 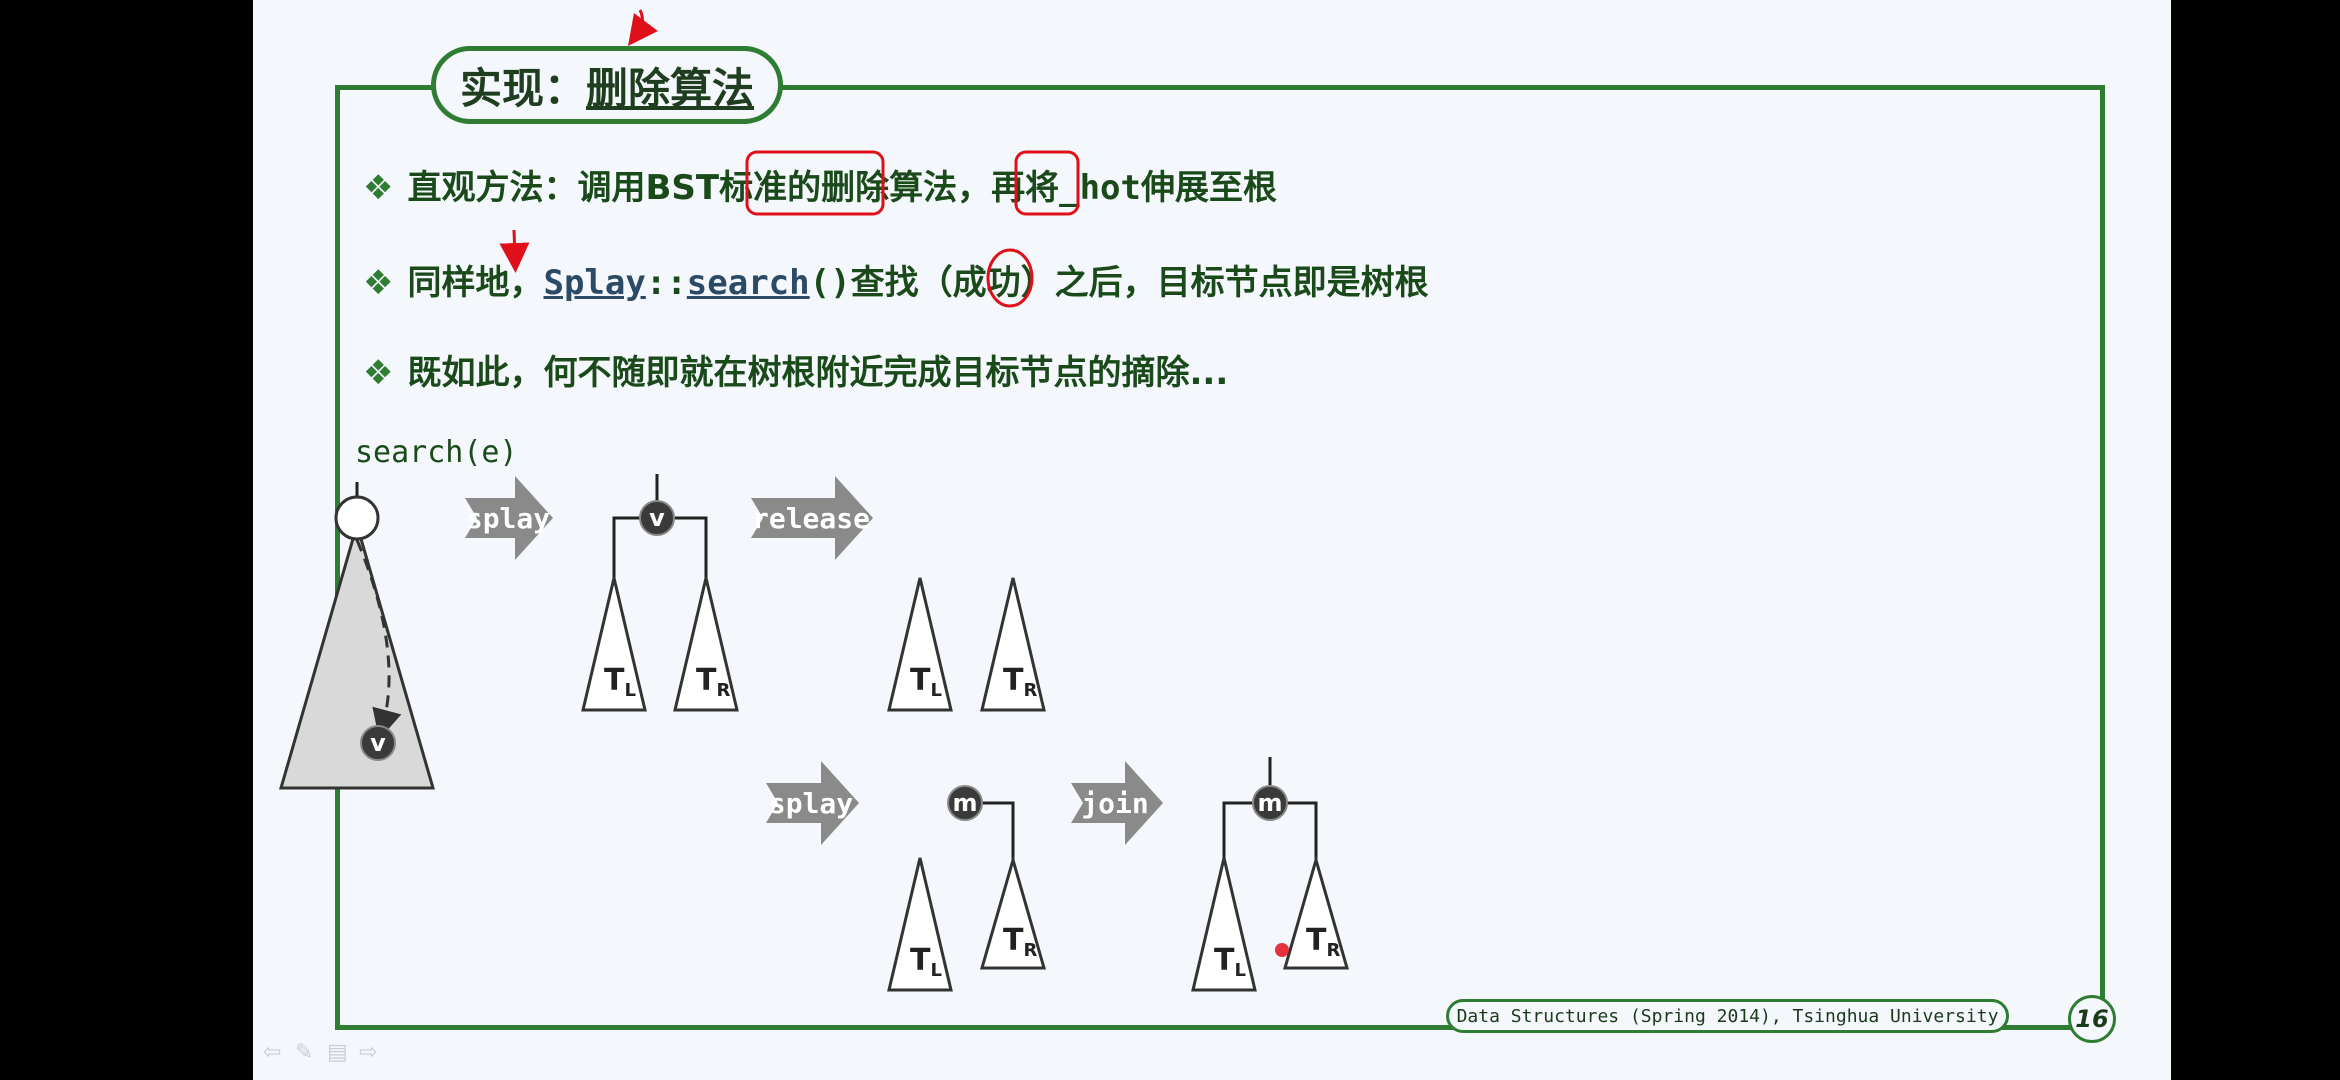 I want to click on annotation-arrow-top, so click(x=643, y=28).